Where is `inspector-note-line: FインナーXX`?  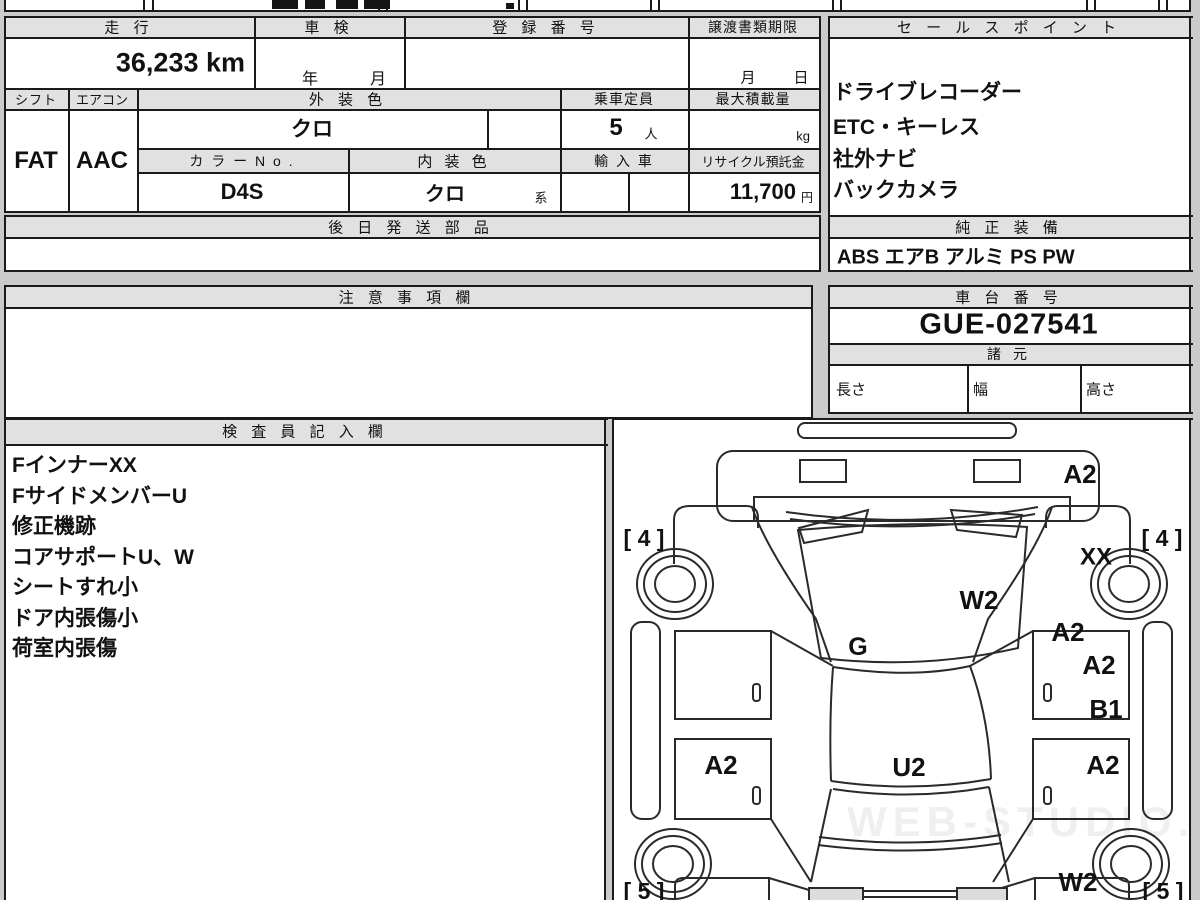 inspector-note-line: FインナーXX is located at coordinates (74, 465).